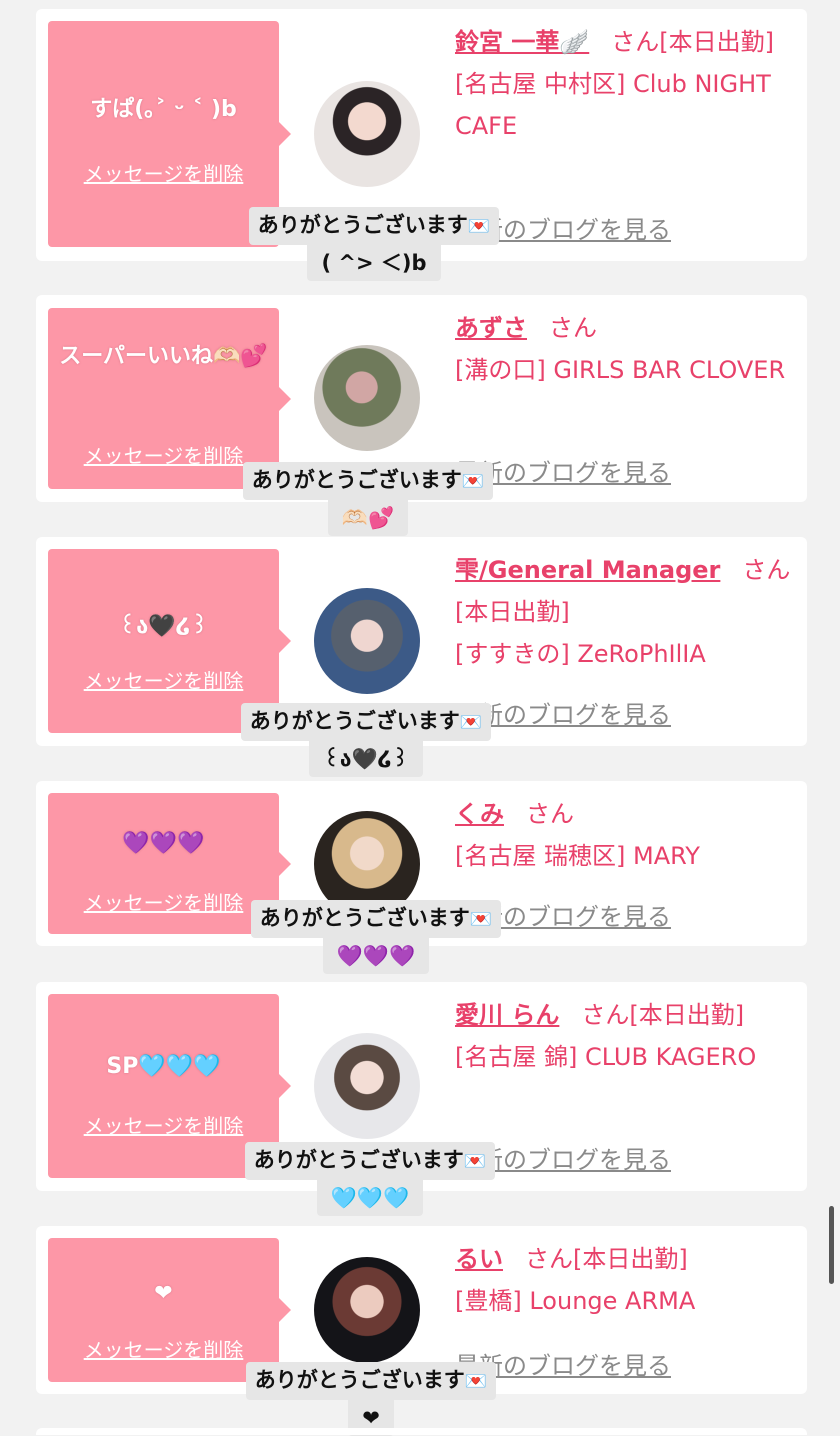 The image size is (840, 1436). Describe the element at coordinates (491, 328) in the screenshot. I see `cast-name-link: あずさ` at that location.